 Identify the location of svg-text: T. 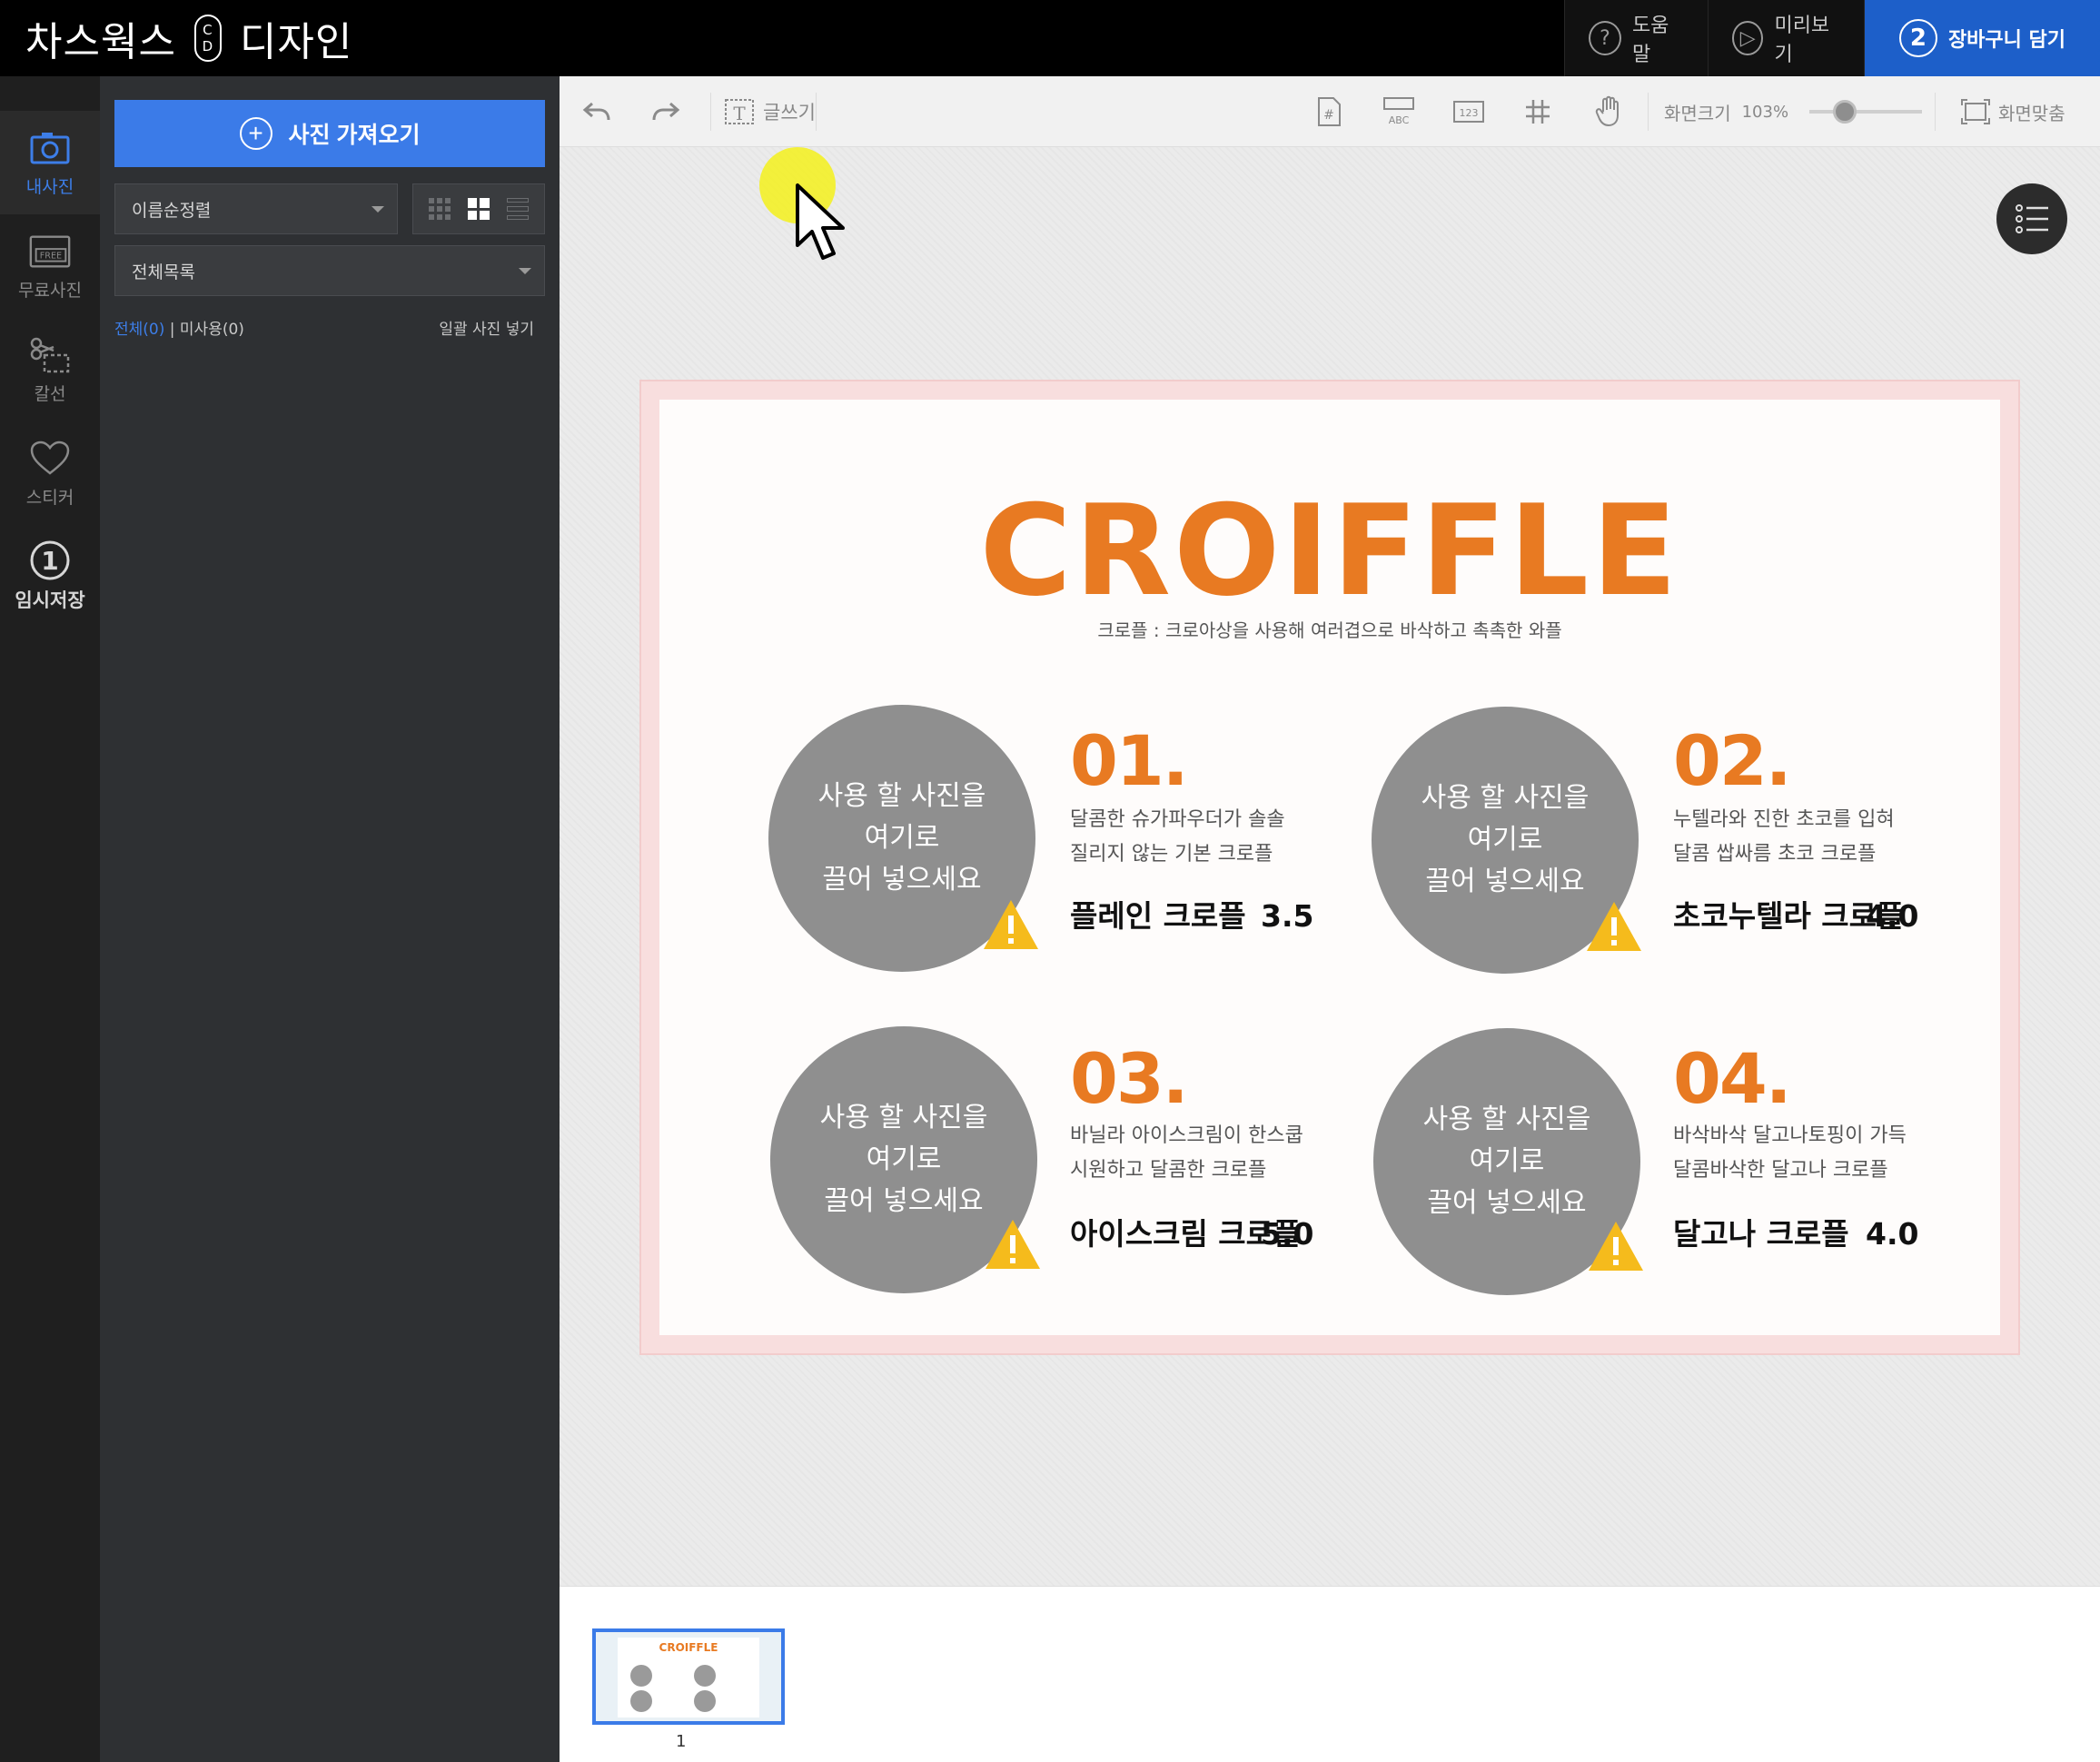
(739, 113).